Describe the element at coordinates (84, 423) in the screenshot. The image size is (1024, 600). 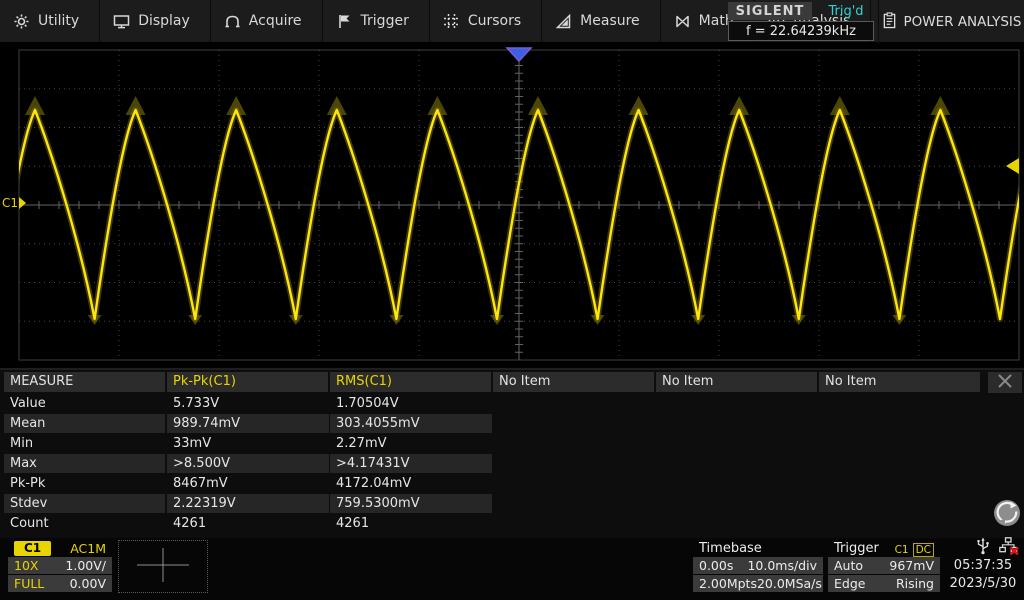
I see `measure-row-label: Mean` at that location.